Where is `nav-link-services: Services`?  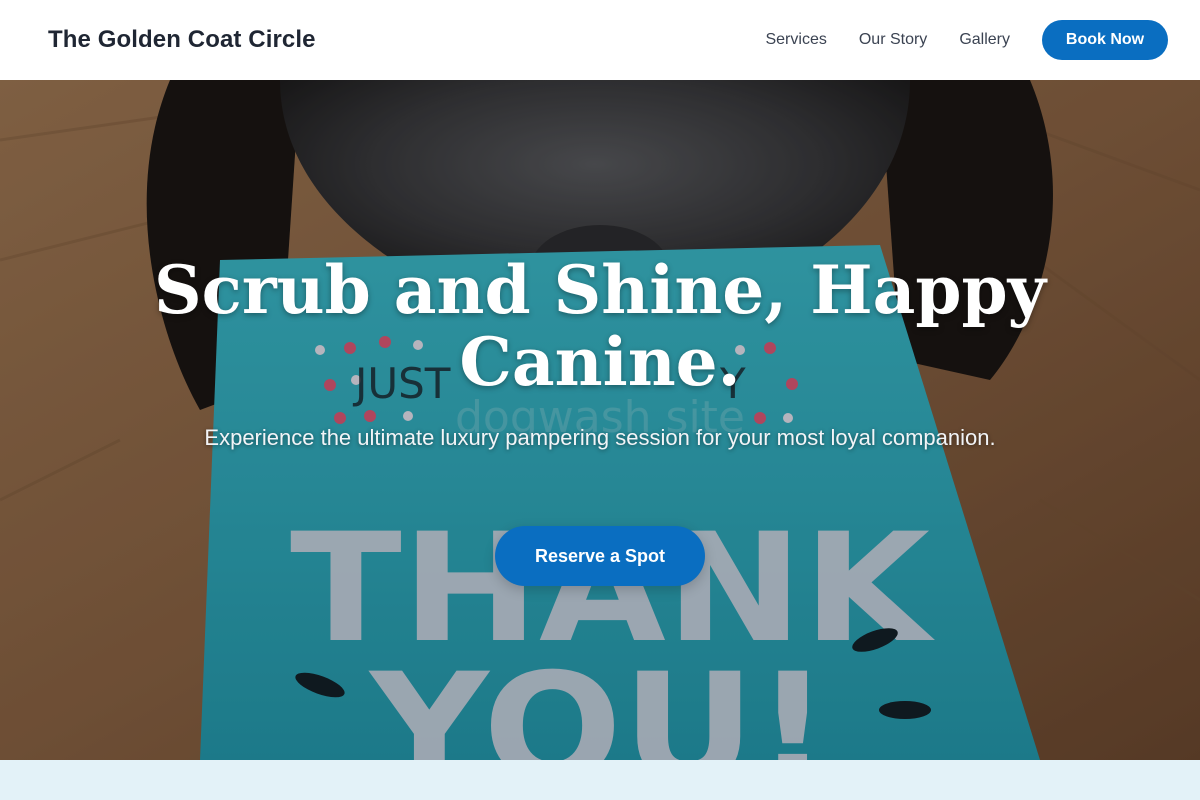 nav-link-services: Services is located at coordinates (795, 40).